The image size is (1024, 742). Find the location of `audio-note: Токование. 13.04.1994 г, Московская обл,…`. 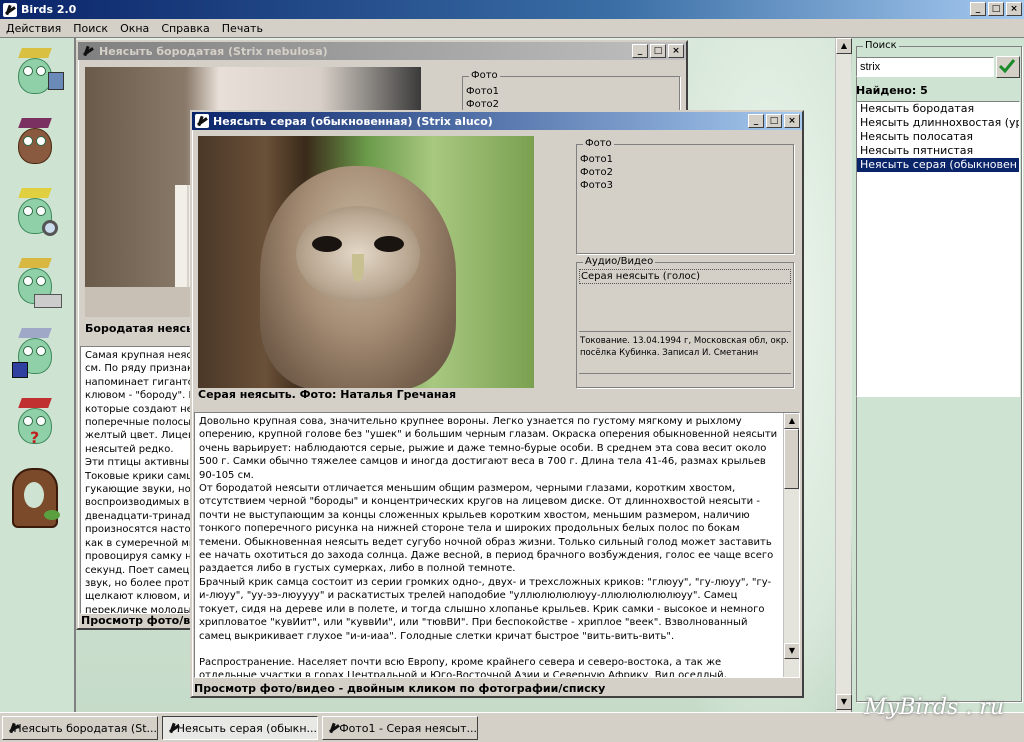

audio-note: Токование. 13.04.1994 г, Московская обл,… is located at coordinates (684, 347).